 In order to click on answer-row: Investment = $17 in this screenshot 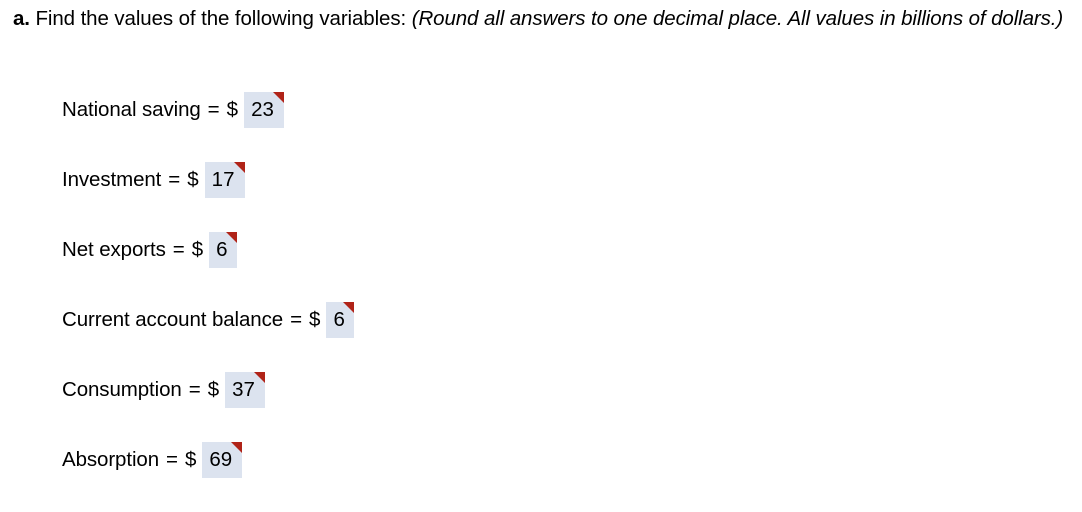, I will do `click(541, 197)`.